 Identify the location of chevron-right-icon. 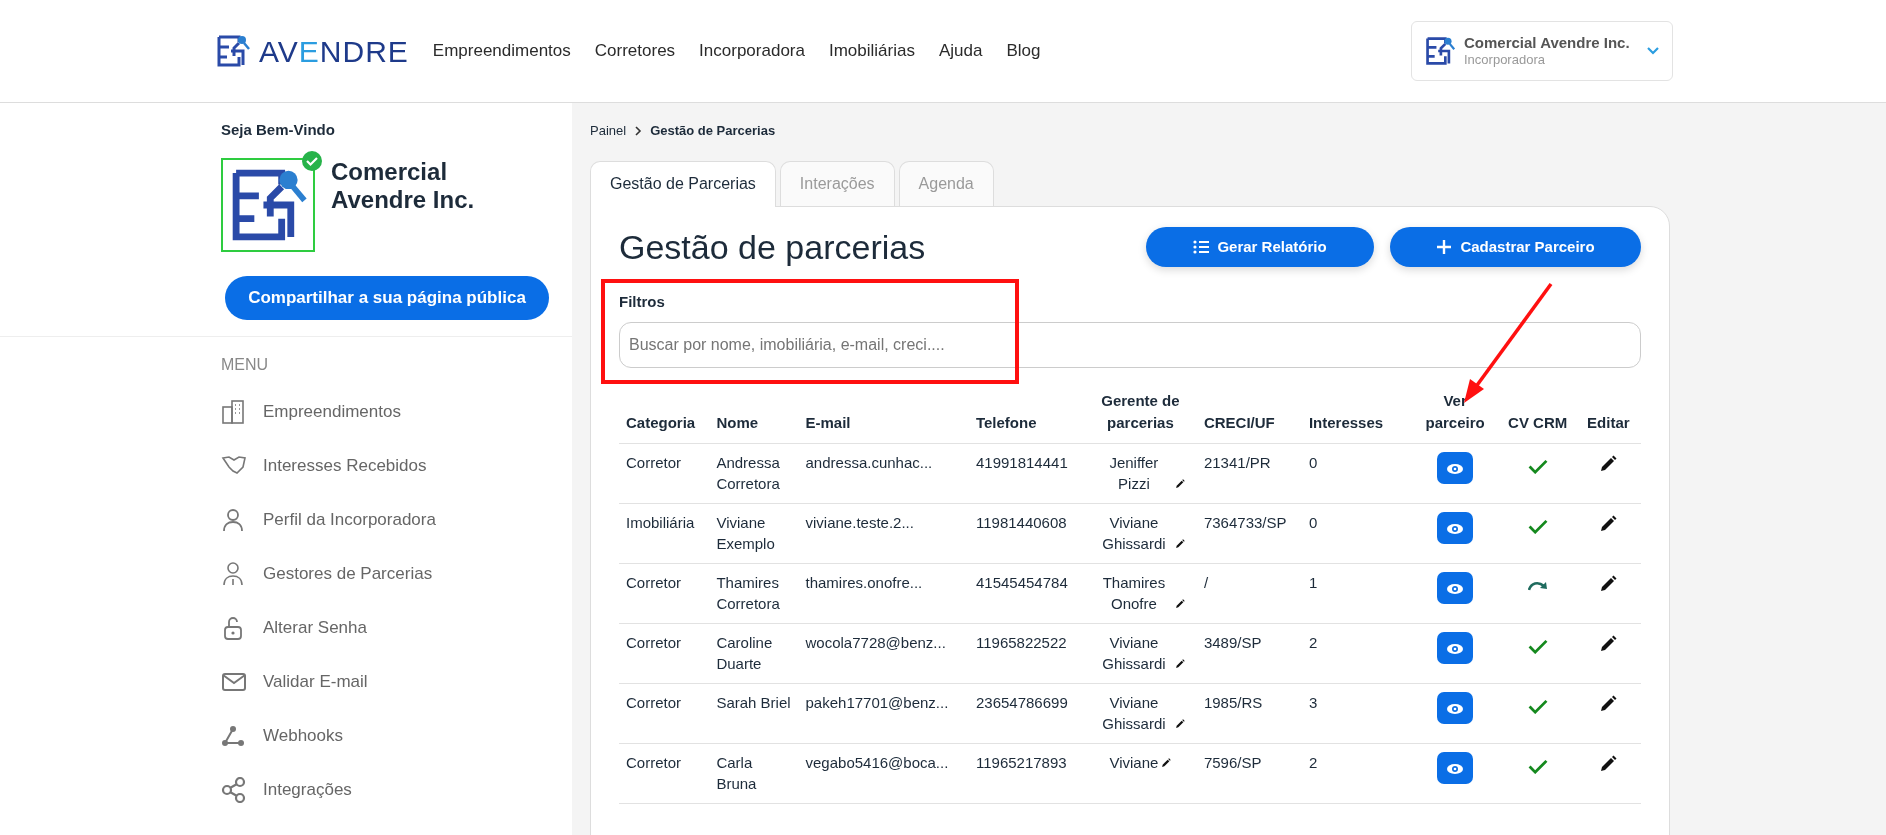
(638, 130).